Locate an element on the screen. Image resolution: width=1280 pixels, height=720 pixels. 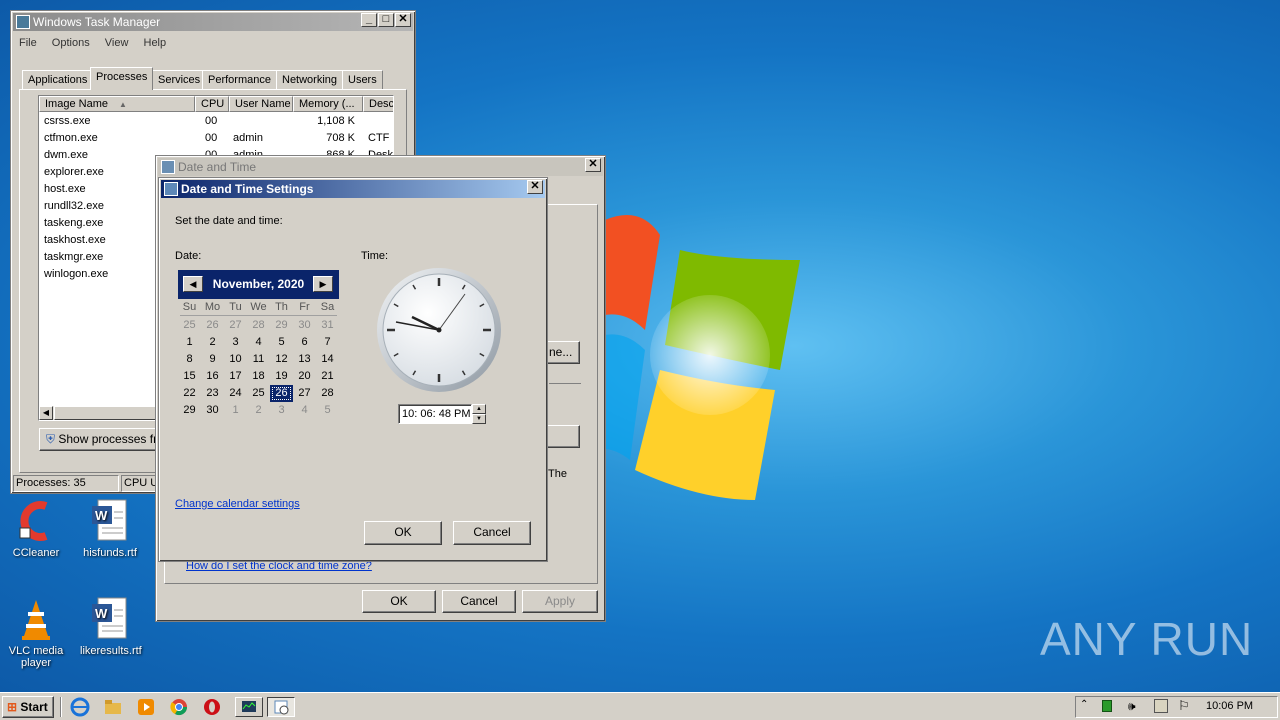
security-status-icon is located at coordinates (1107, 706).